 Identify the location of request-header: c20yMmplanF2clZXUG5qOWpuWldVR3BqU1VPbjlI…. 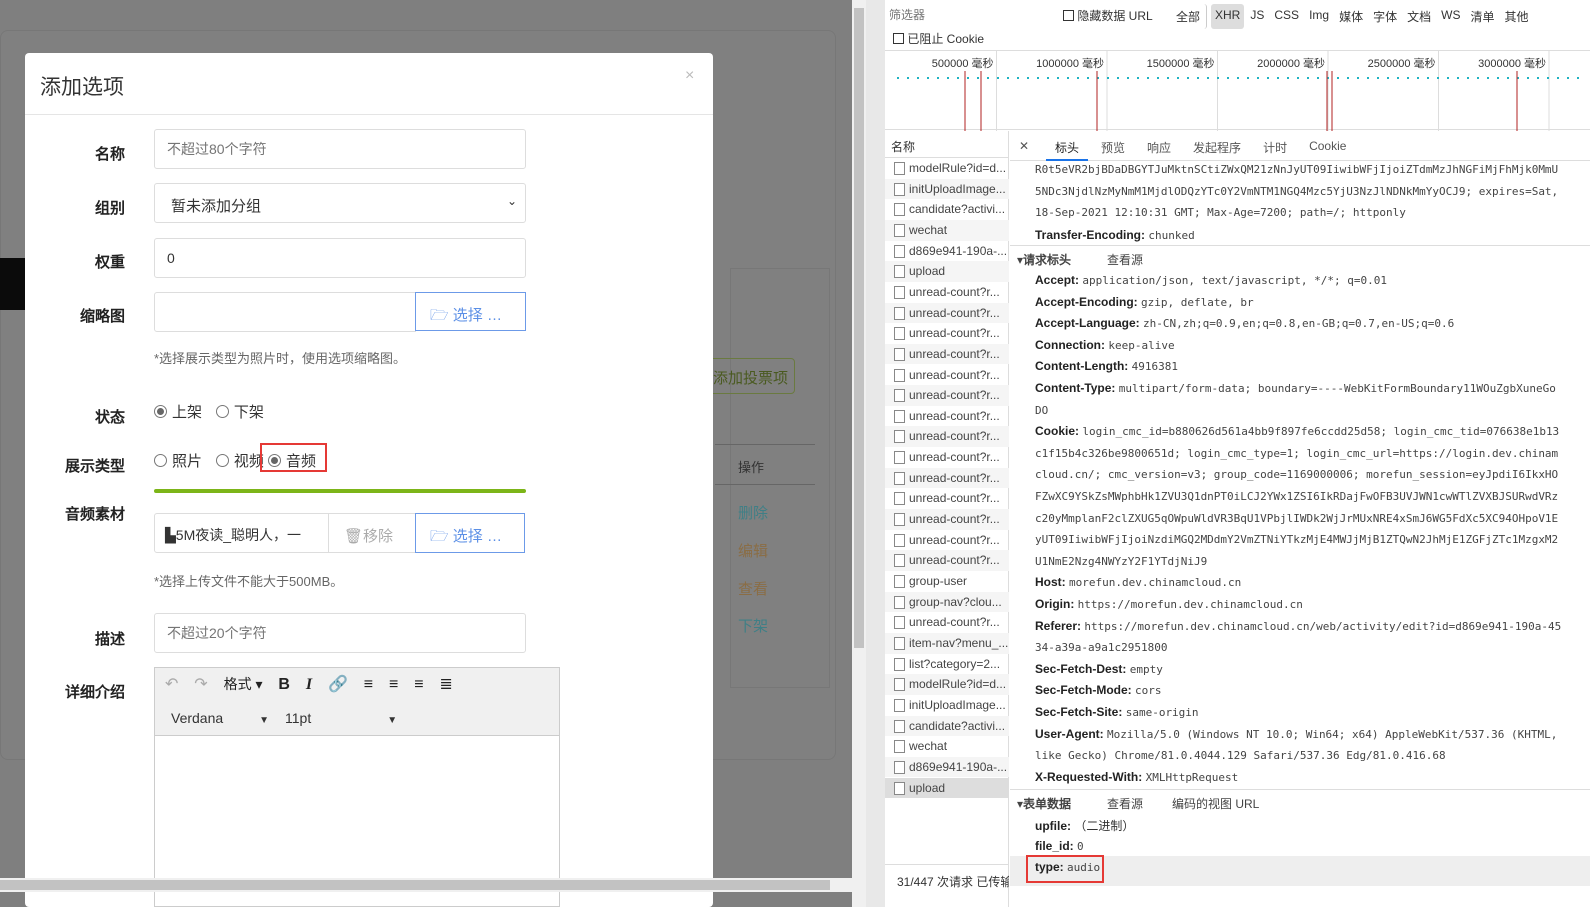
(1297, 518).